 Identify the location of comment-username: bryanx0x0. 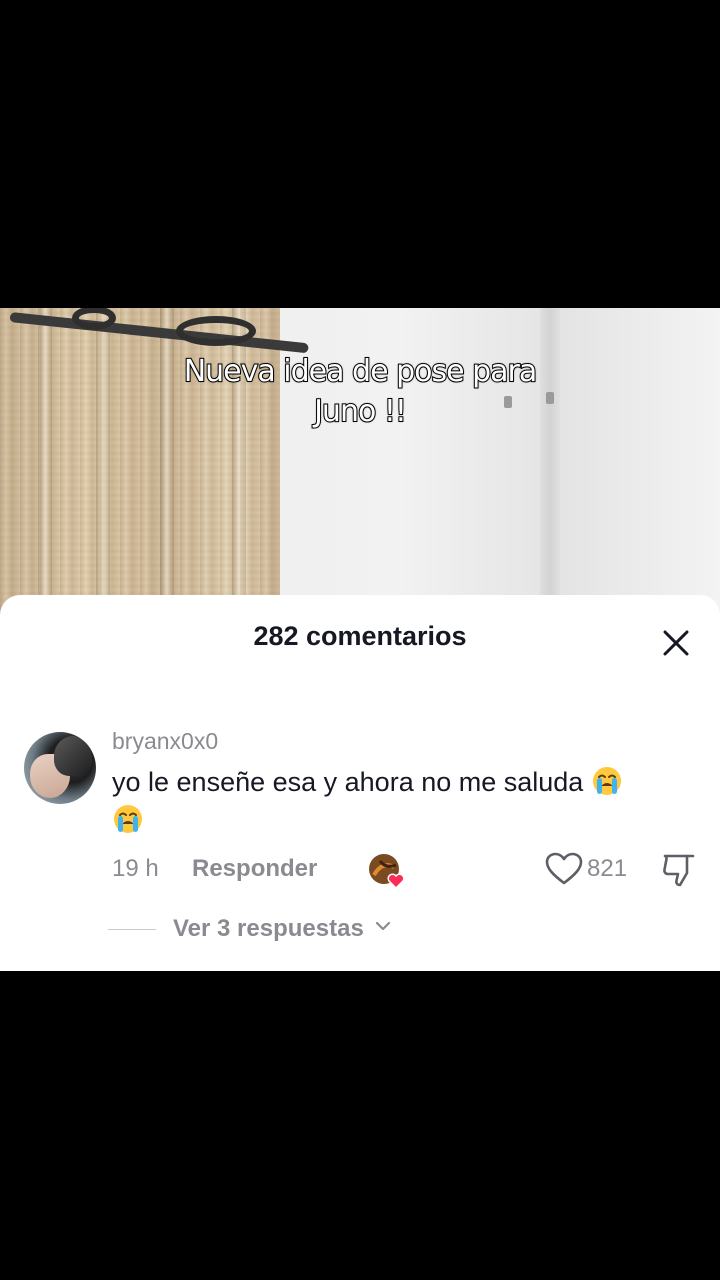
(165, 741).